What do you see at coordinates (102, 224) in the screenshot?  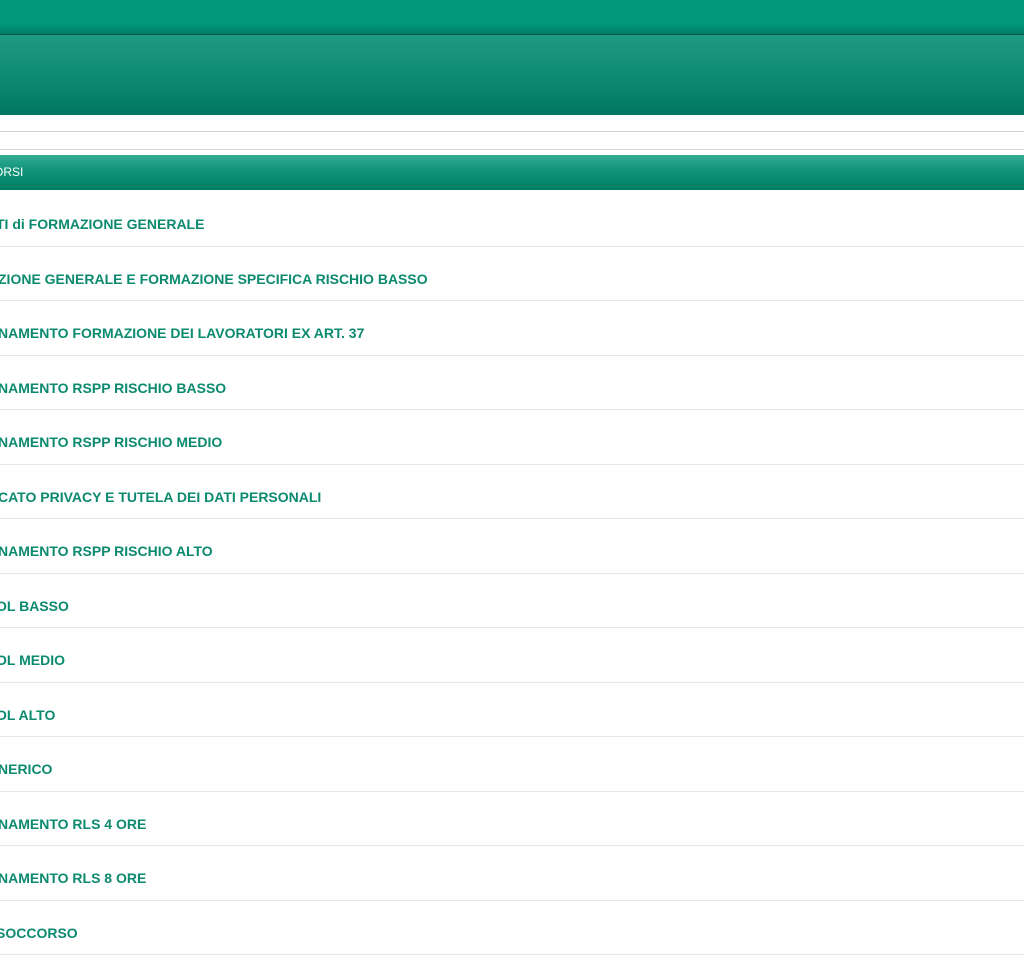 I see `course-link: TI di FORMAZIONE GENERALE` at bounding box center [102, 224].